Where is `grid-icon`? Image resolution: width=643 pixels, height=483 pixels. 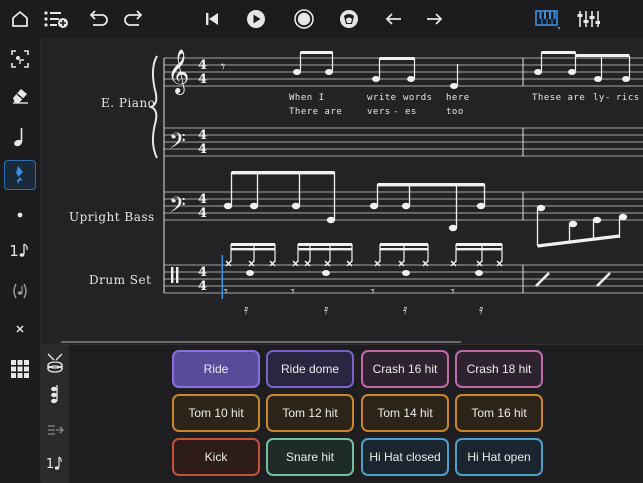 grid-icon is located at coordinates (20, 369).